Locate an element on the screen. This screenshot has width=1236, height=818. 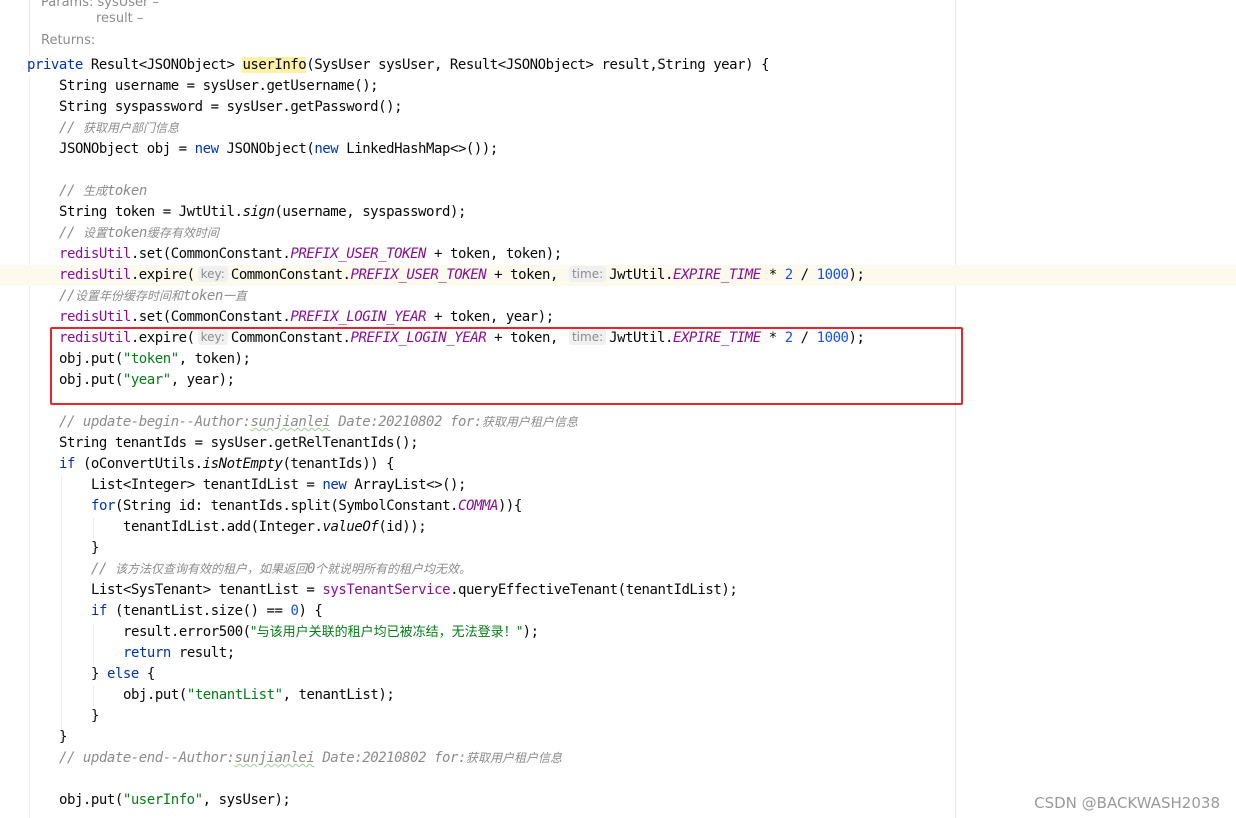
param-hint-key: key: is located at coordinates (212, 274).